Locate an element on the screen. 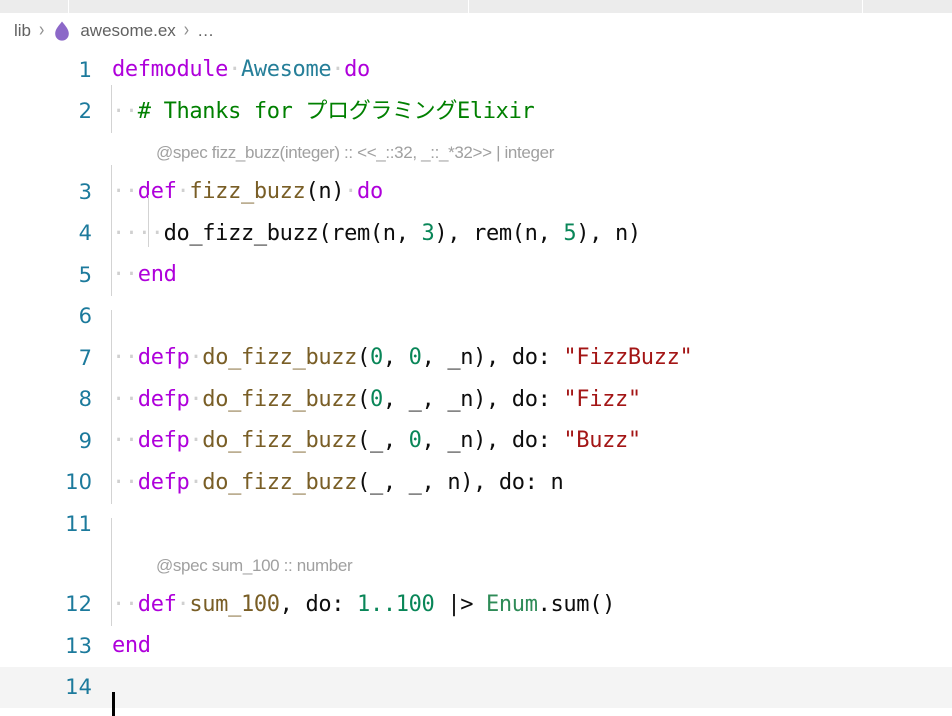  token-params: , _, _n), do: is located at coordinates (473, 399).